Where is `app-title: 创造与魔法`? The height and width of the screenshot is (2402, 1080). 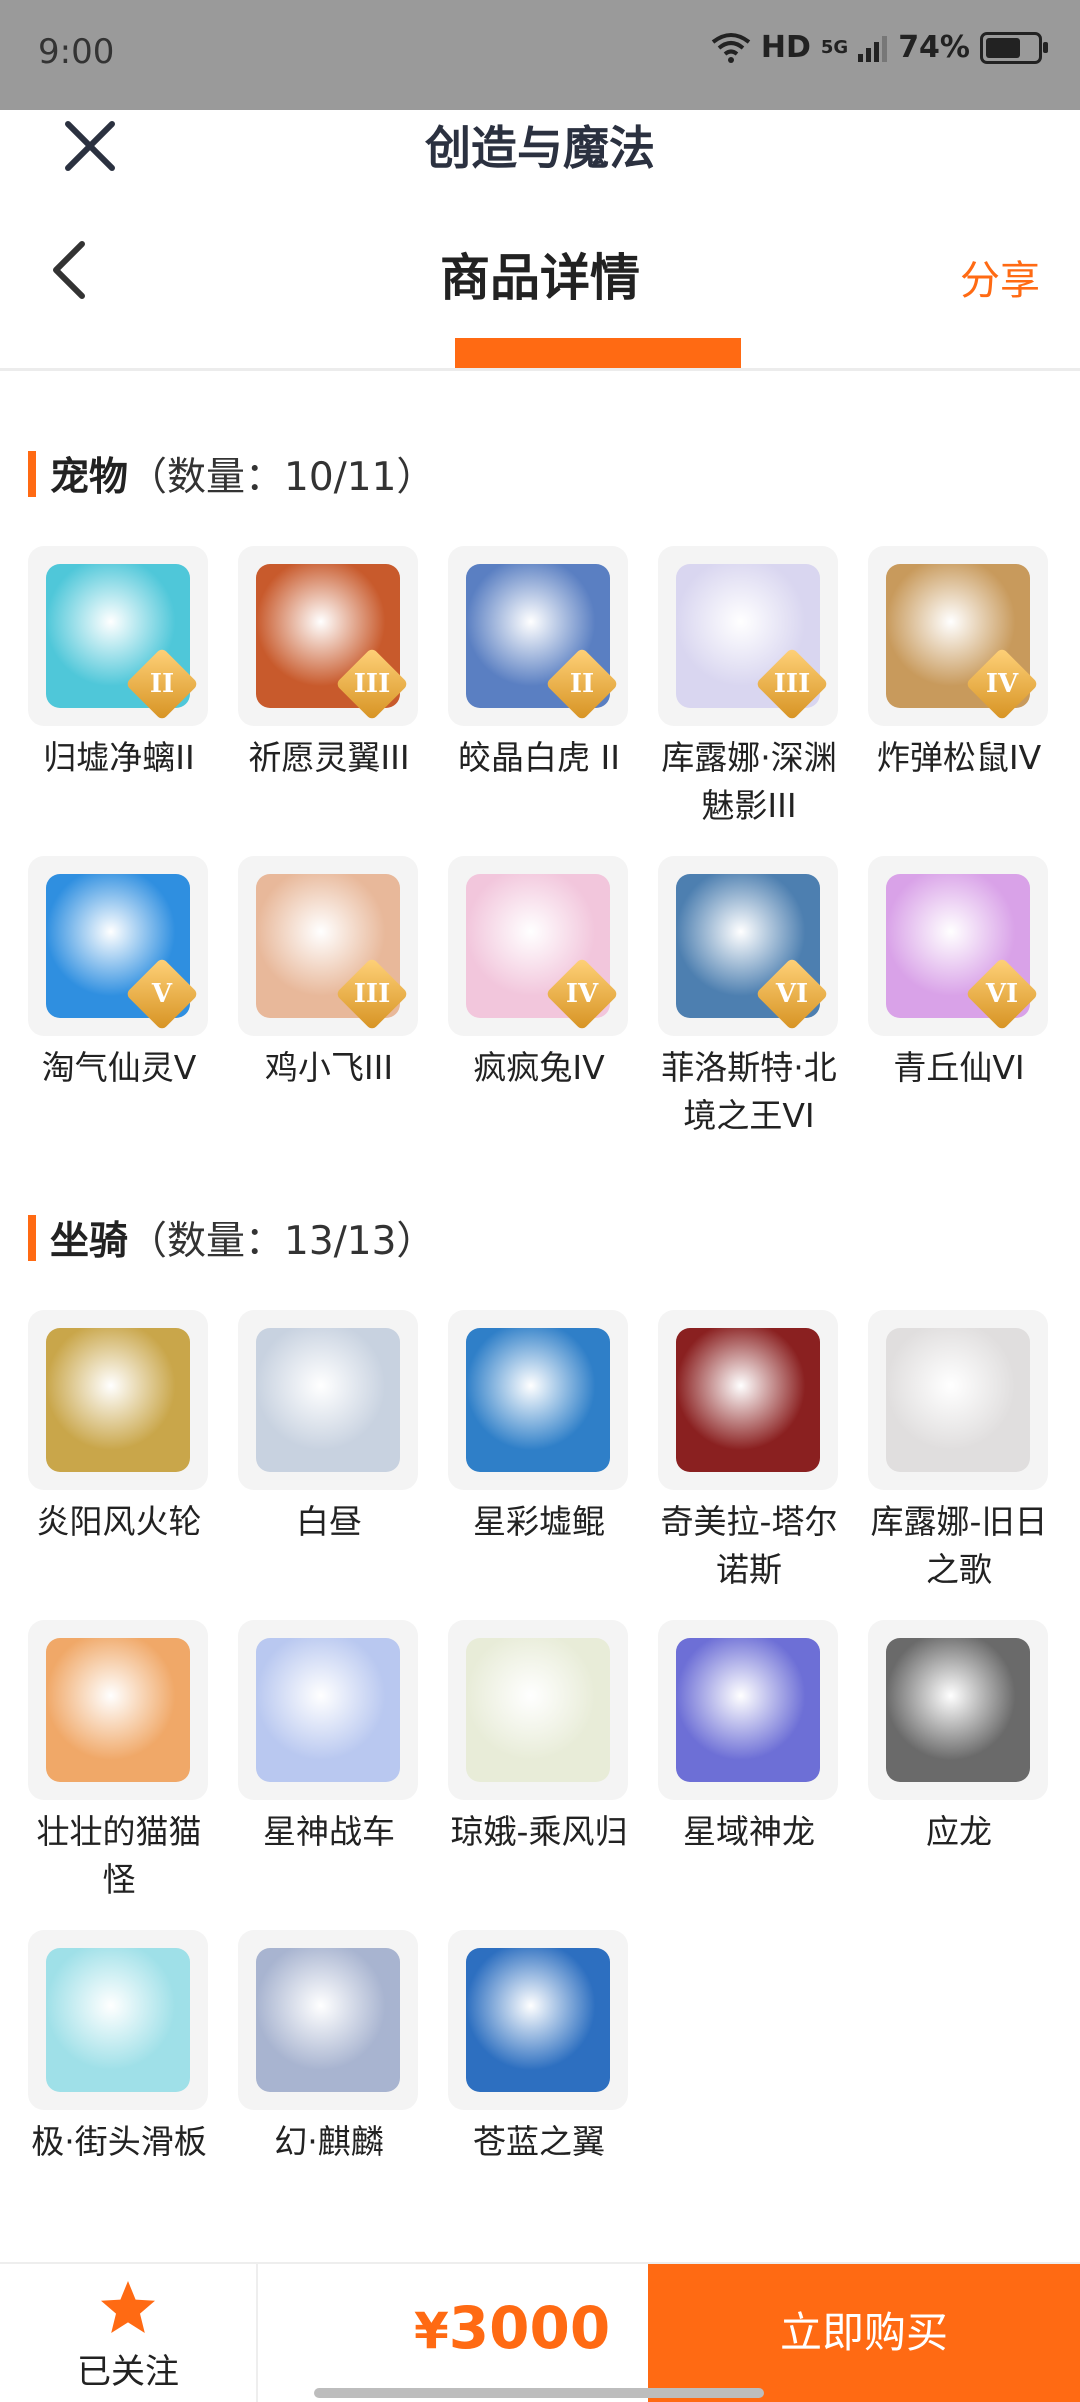 app-title: 创造与魔法 is located at coordinates (540, 148).